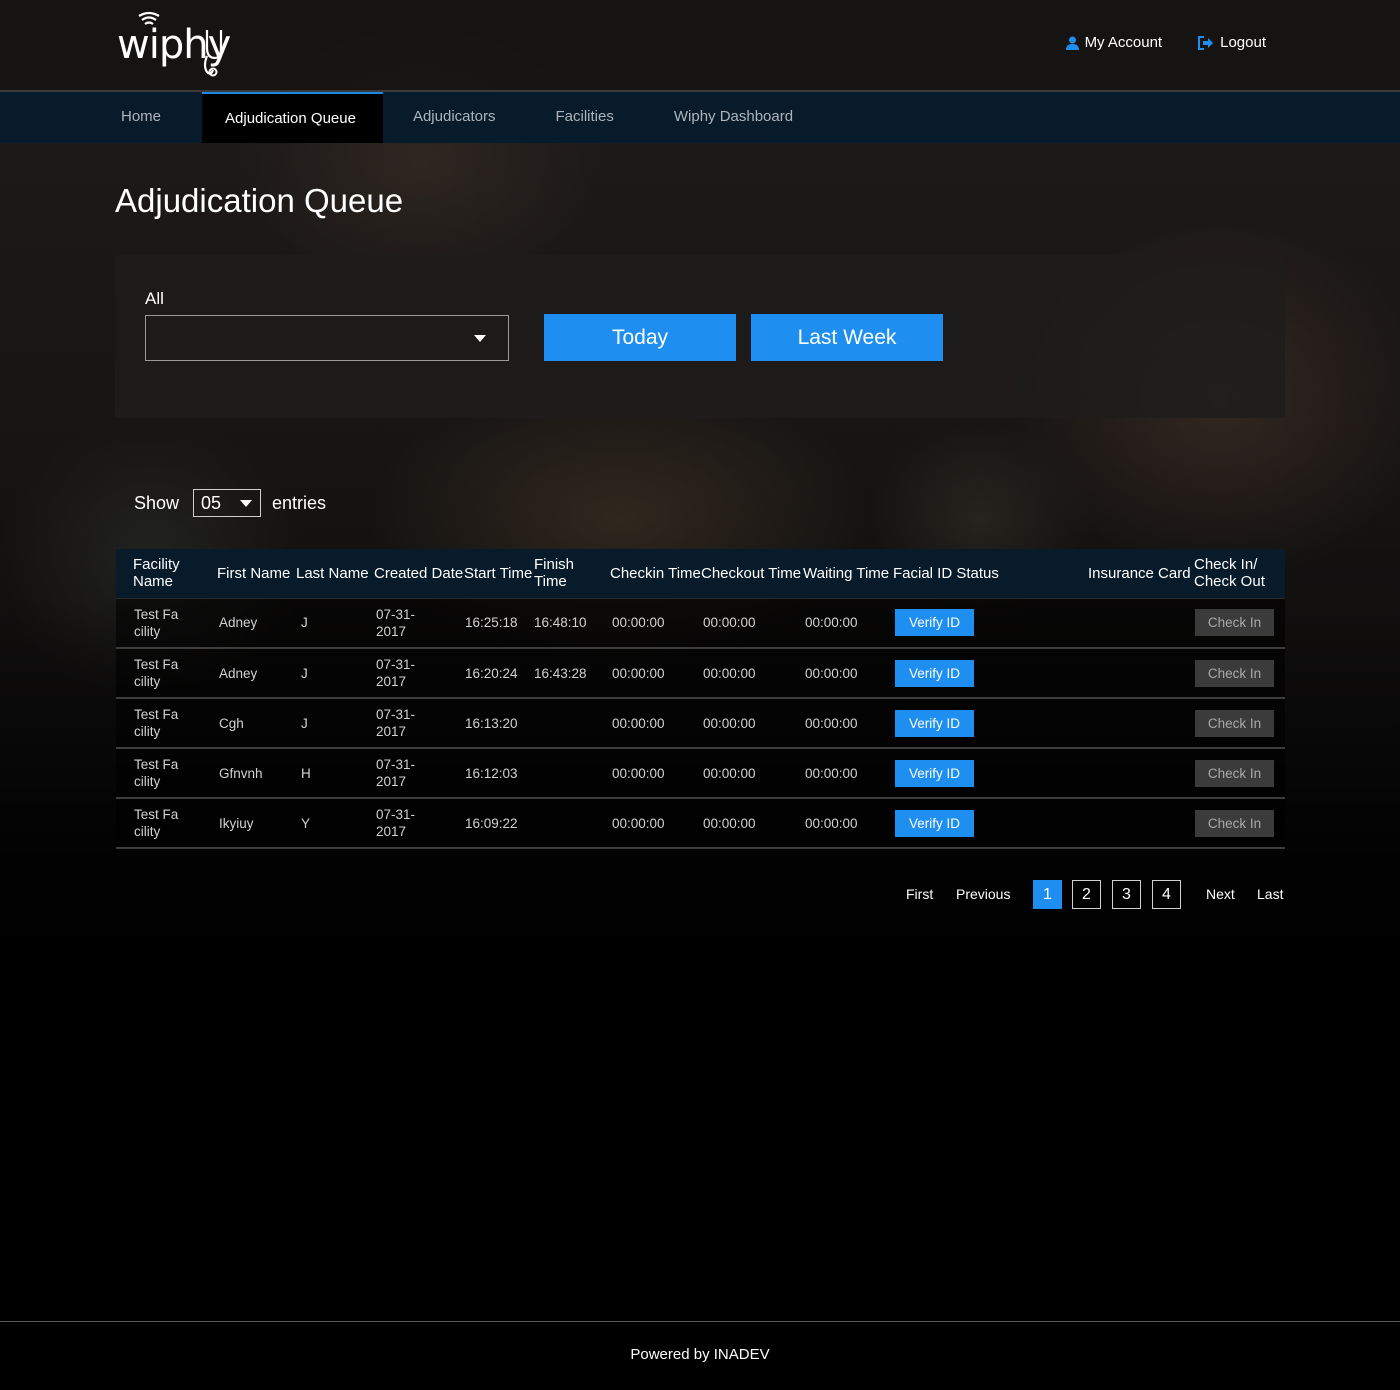 This screenshot has height=1390, width=1400. I want to click on pagination-previous: Previous, so click(983, 894).